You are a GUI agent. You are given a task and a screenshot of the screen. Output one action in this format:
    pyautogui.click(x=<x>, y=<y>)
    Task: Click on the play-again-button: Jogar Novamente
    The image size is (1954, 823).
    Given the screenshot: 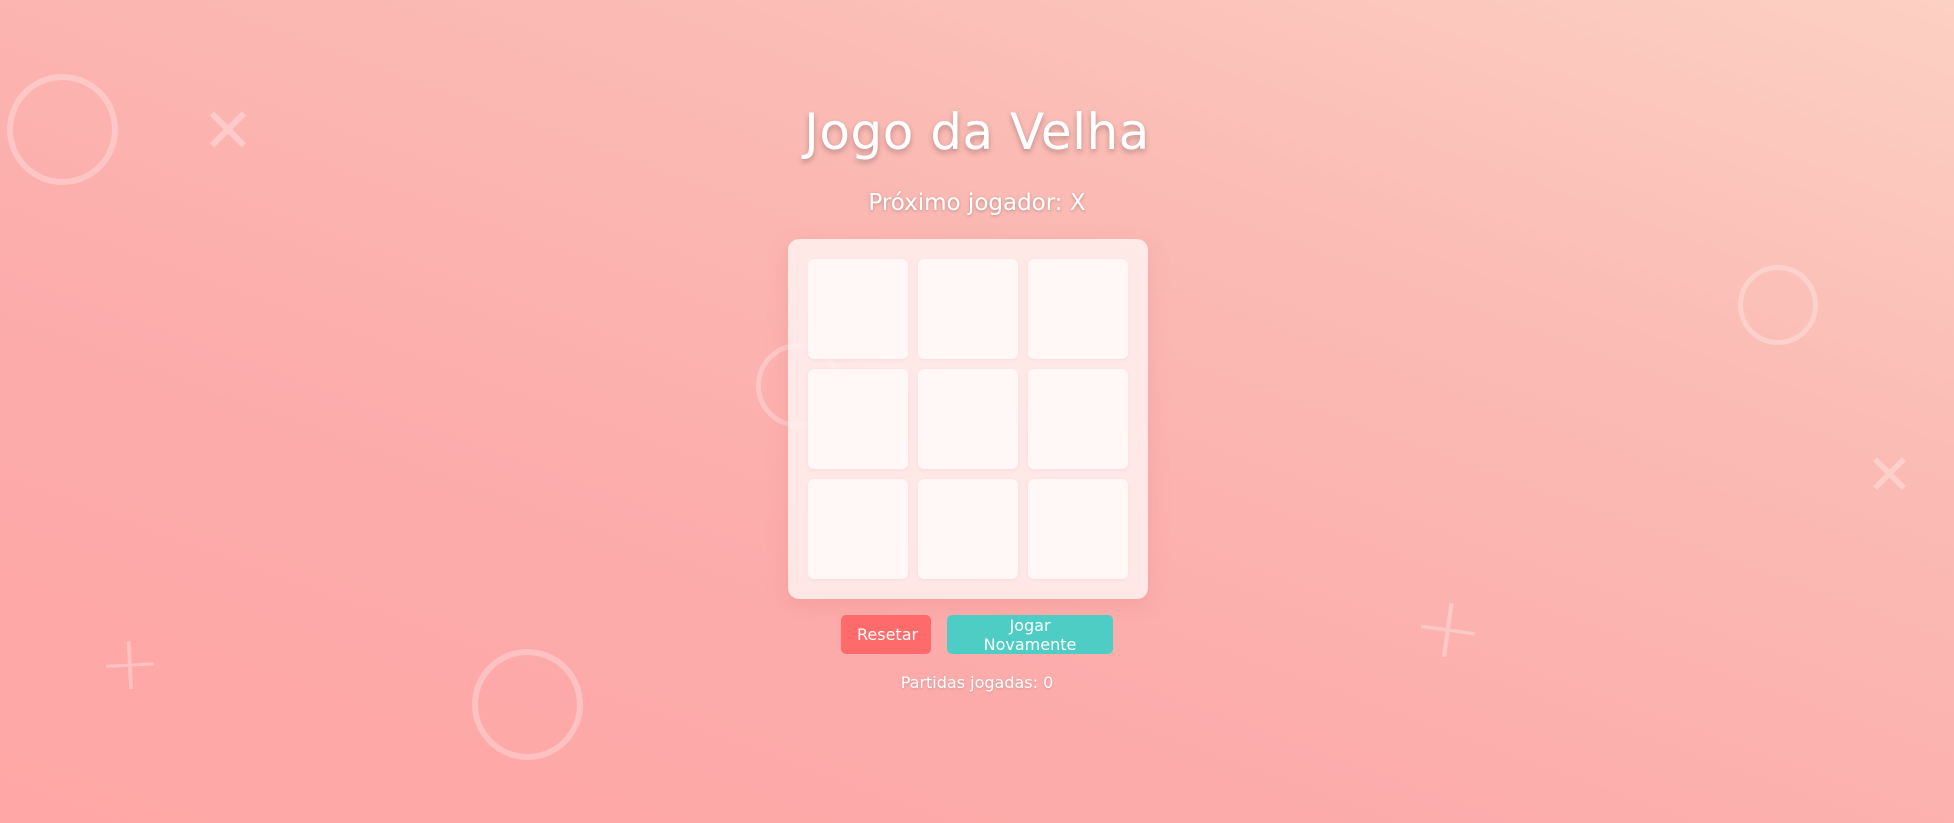 What is the action you would take?
    pyautogui.click(x=1030, y=634)
    